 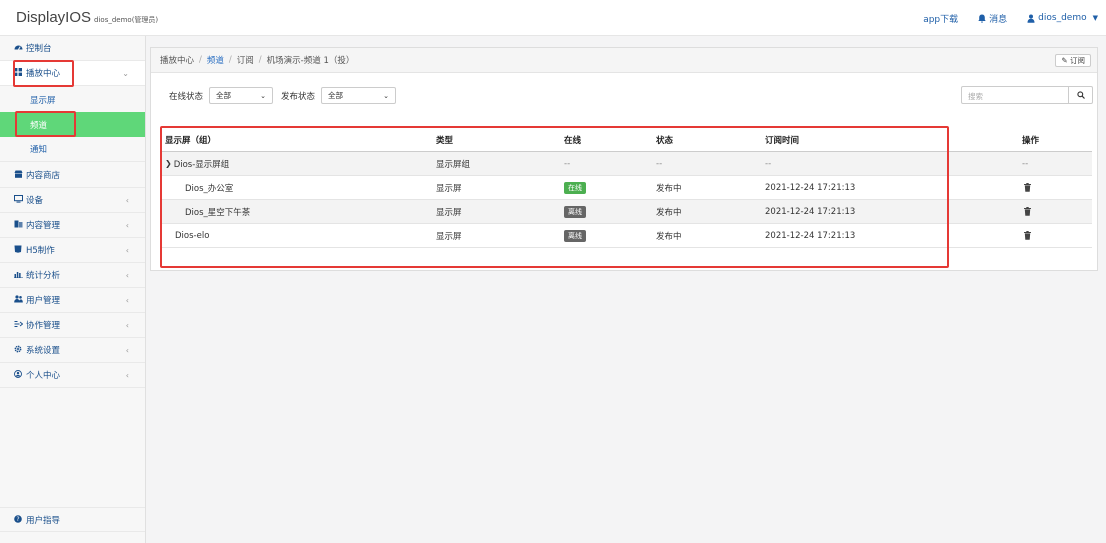 I want to click on messages-link: 消息, so click(x=992, y=18).